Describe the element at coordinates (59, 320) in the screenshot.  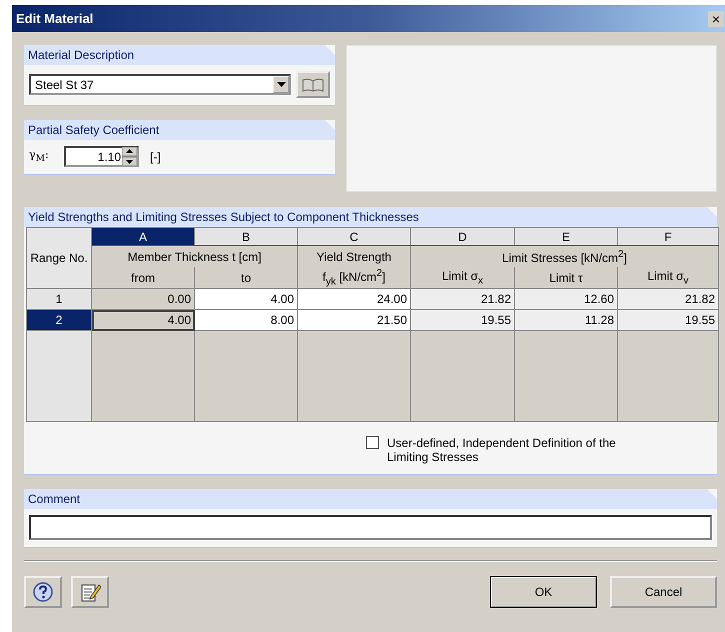
I see `row-header: 2` at that location.